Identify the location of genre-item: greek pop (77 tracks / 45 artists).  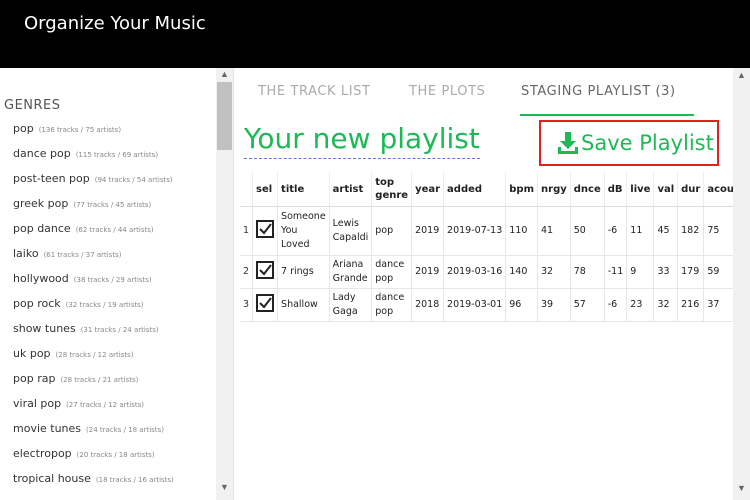
(93, 208).